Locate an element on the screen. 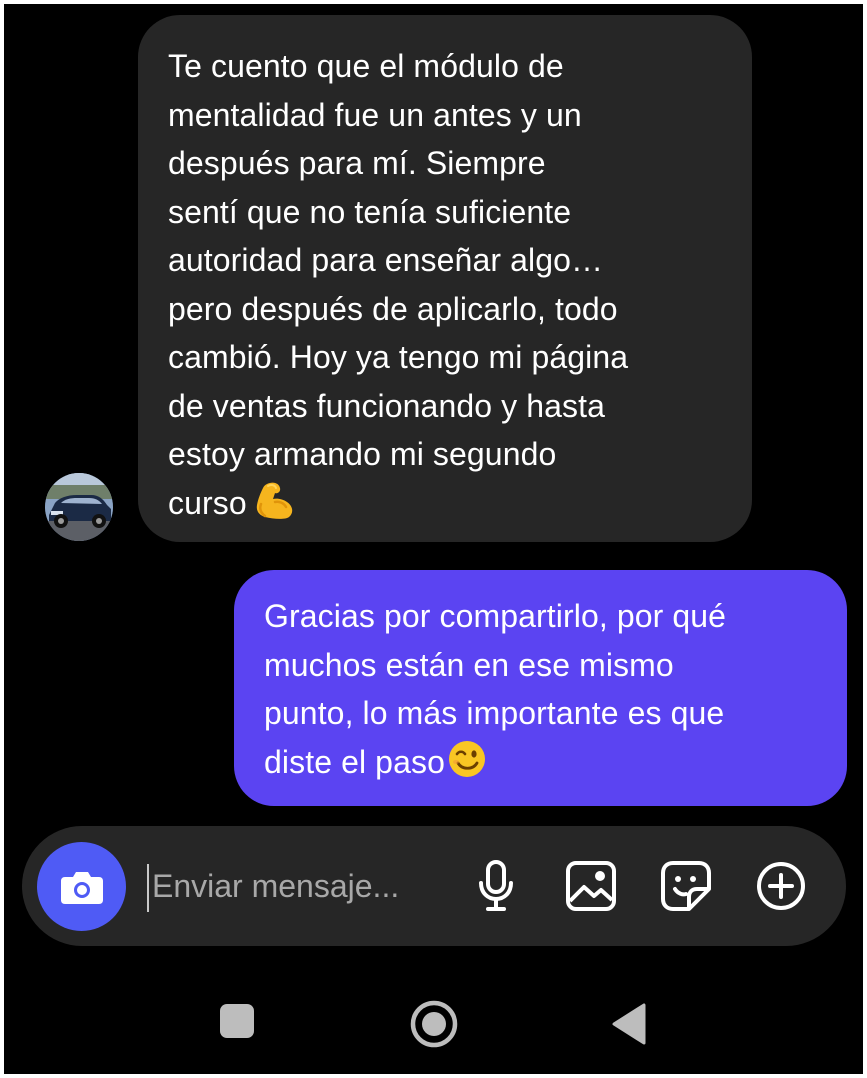 The height and width of the screenshot is (1078, 867). gallery-button is located at coordinates (591, 886).